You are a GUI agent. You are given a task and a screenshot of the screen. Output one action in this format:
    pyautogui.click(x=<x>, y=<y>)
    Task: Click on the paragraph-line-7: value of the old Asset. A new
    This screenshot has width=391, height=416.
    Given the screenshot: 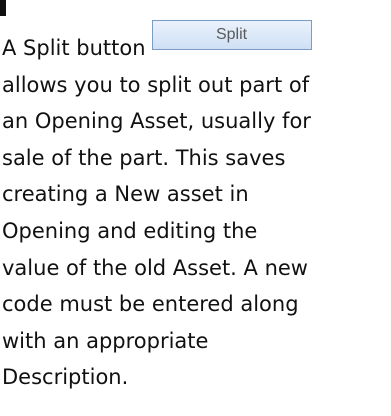 What is the action you would take?
    pyautogui.click(x=155, y=267)
    